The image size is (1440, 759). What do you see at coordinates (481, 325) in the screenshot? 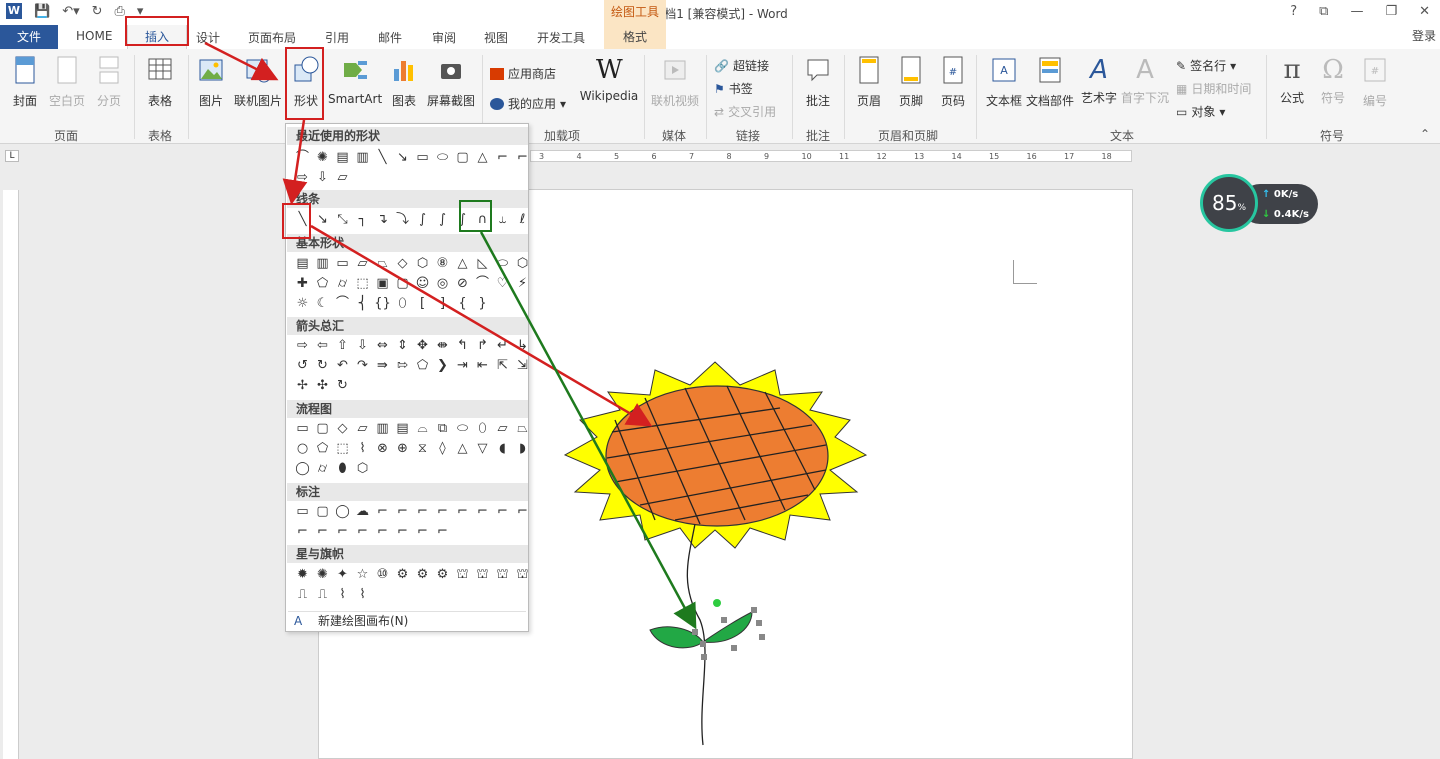
I see `arrow-line-to-grid` at bounding box center [481, 325].